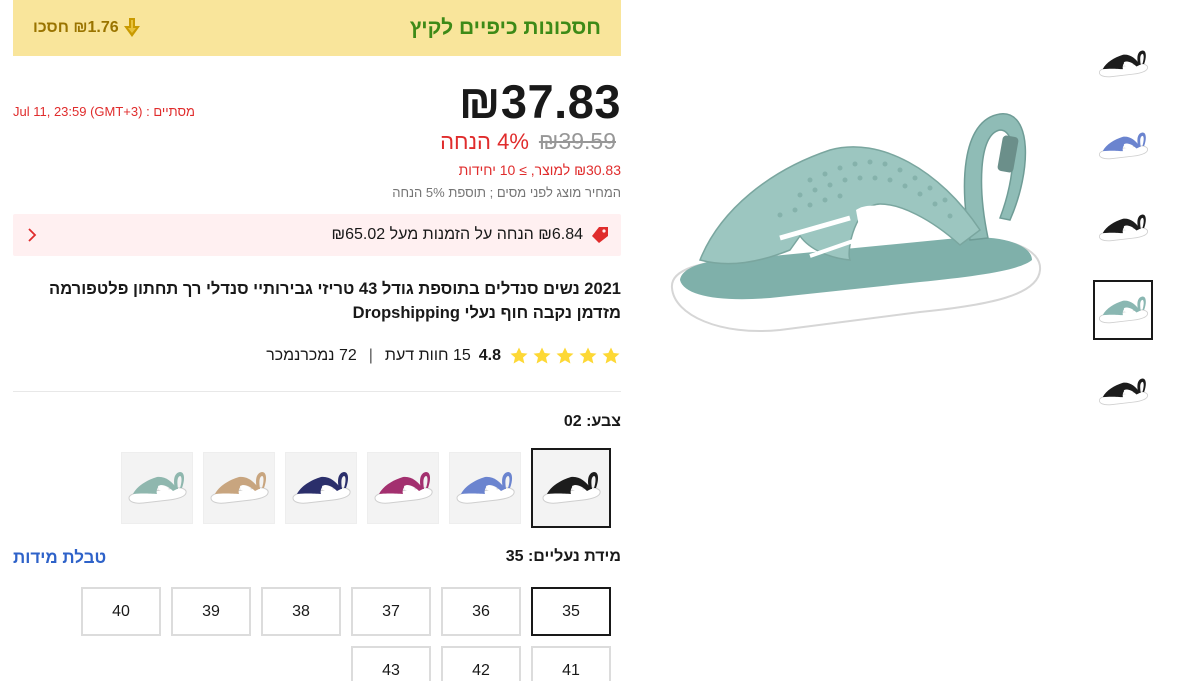 Image resolution: width=1187 pixels, height=681 pixels. I want to click on coupon-content: ₪6.84 הנחה על הזמנות מעל ₪65.02, so click(470, 235).